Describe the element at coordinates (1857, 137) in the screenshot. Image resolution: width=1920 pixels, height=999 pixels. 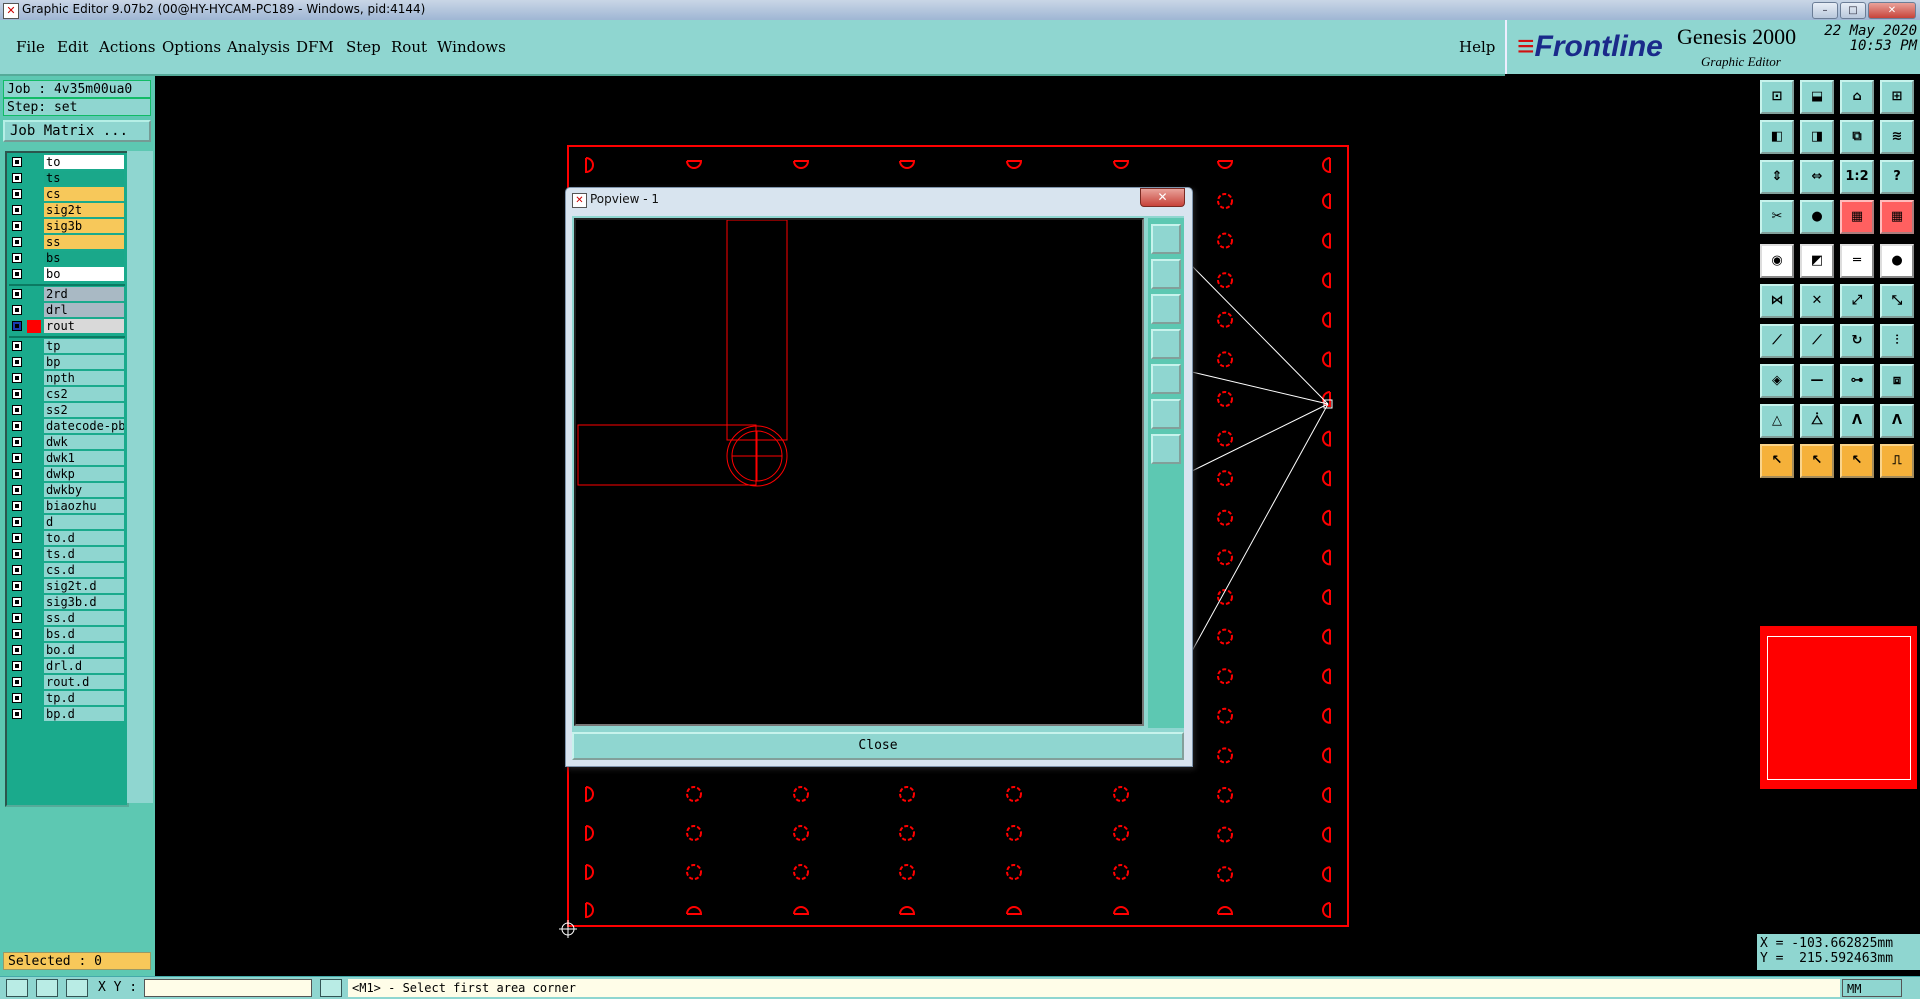
I see `zoom-window-icon: ⧉` at that location.